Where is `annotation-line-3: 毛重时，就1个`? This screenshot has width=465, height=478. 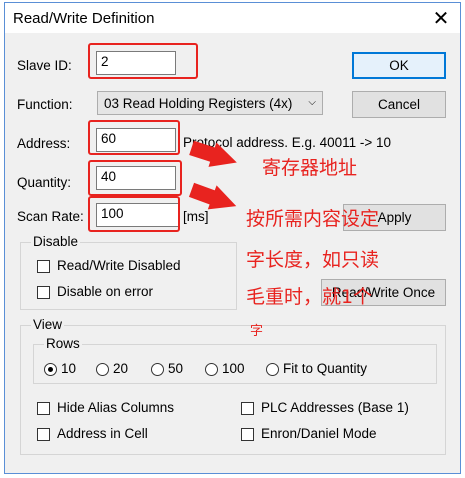 annotation-line-3: 毛重时，就1个 is located at coordinates (309, 297).